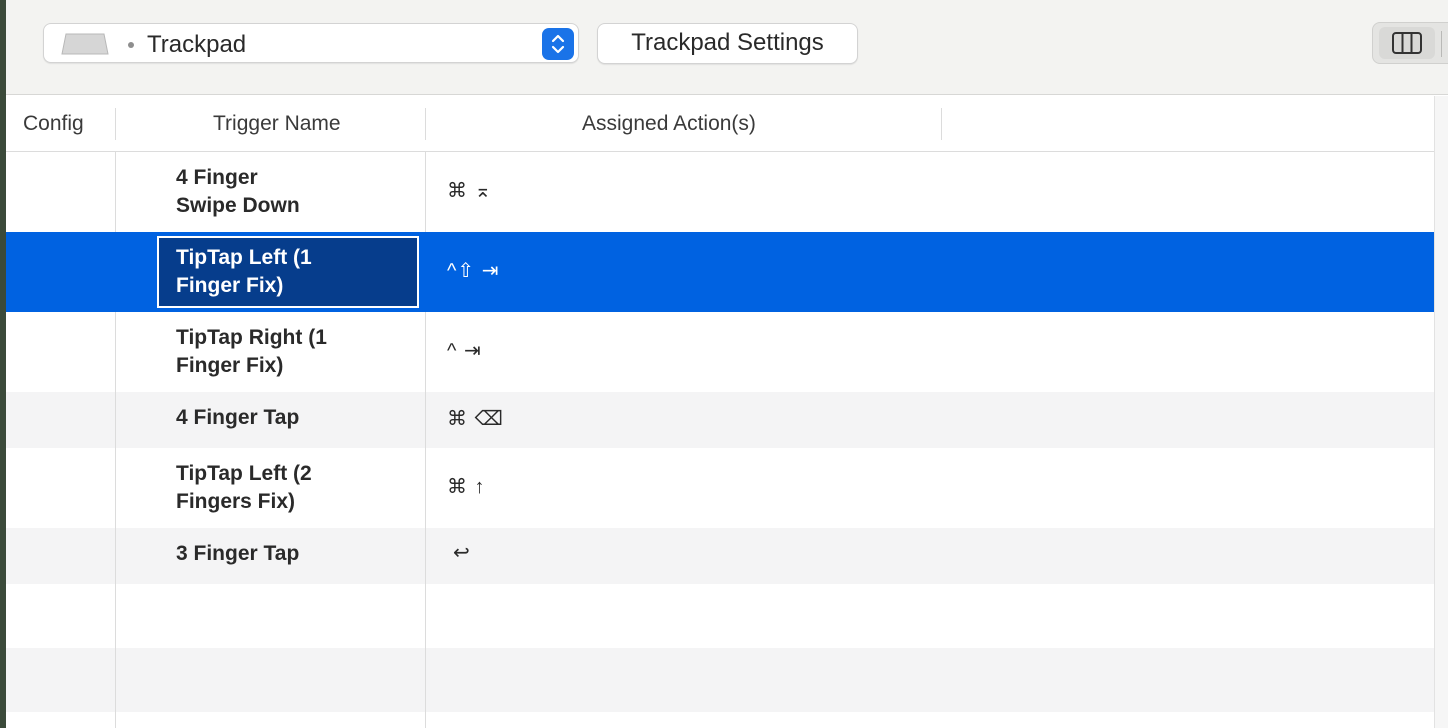  What do you see at coordinates (473, 271) in the screenshot?
I see `assigned-action: ^⇧ ⇥` at bounding box center [473, 271].